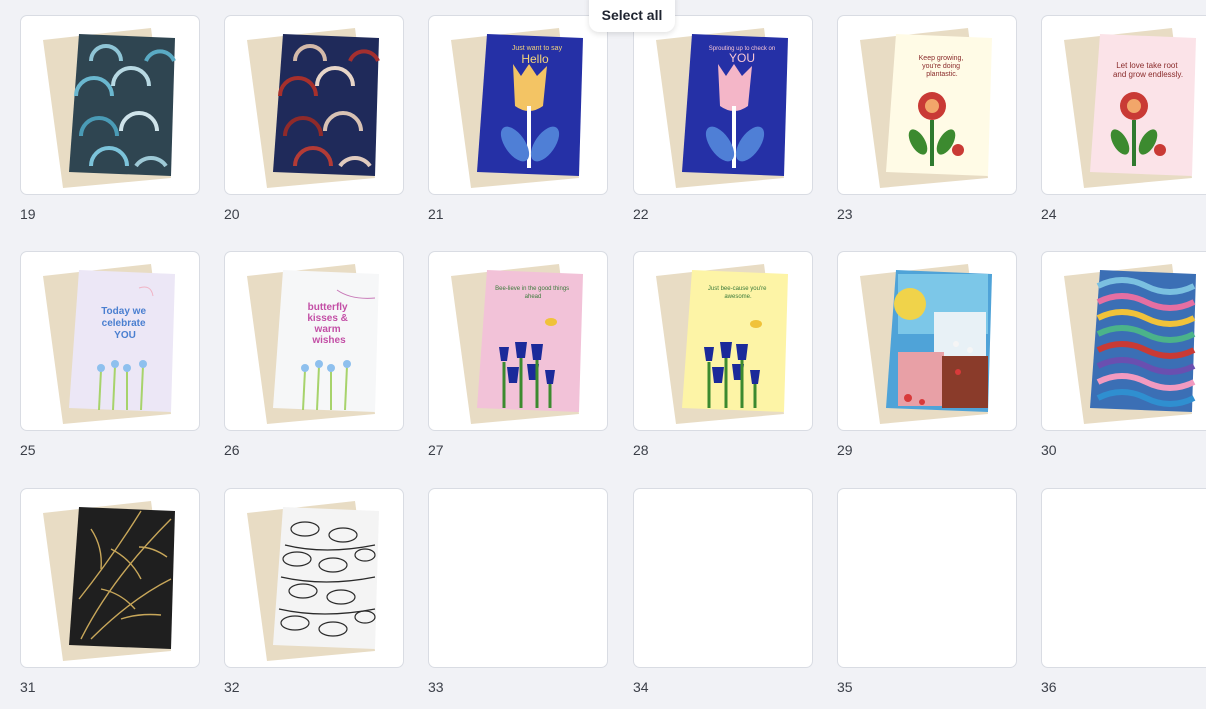  I want to click on page-item: 31, so click(110, 591).